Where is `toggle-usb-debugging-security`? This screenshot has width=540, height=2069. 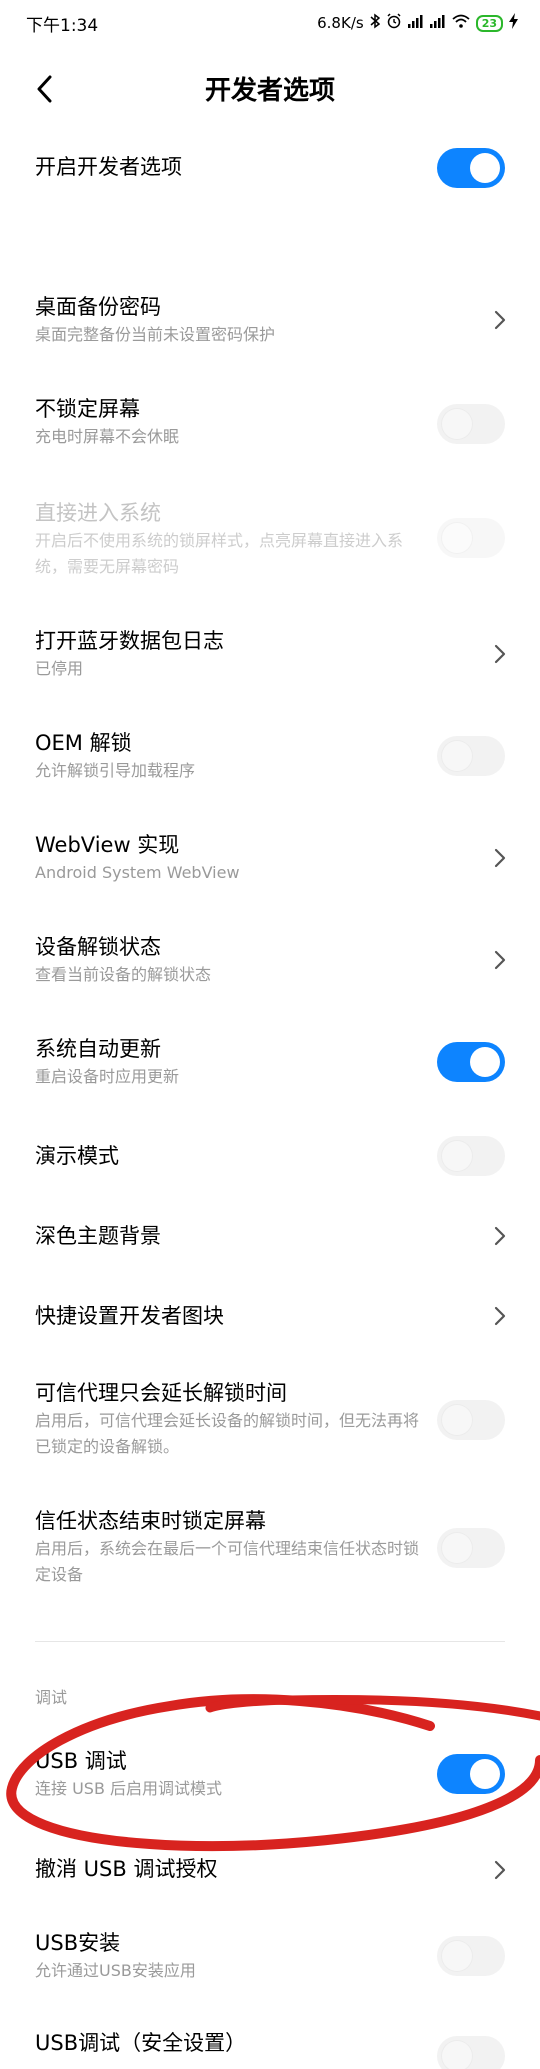
toggle-usb-debugging-security is located at coordinates (471, 2052).